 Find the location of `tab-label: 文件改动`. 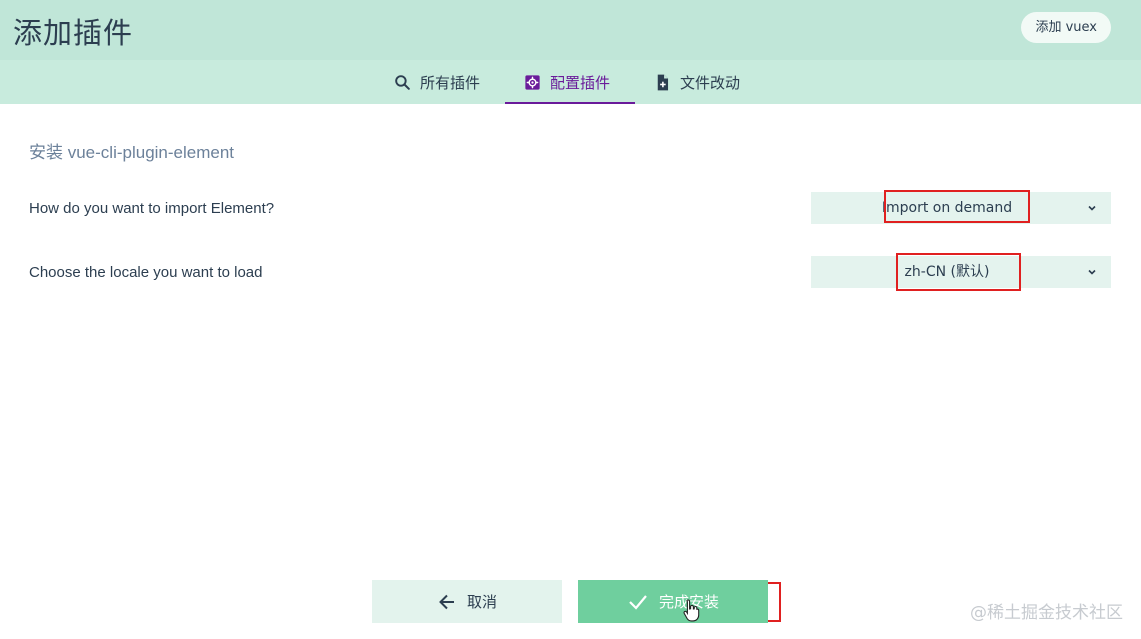

tab-label: 文件改动 is located at coordinates (710, 82).